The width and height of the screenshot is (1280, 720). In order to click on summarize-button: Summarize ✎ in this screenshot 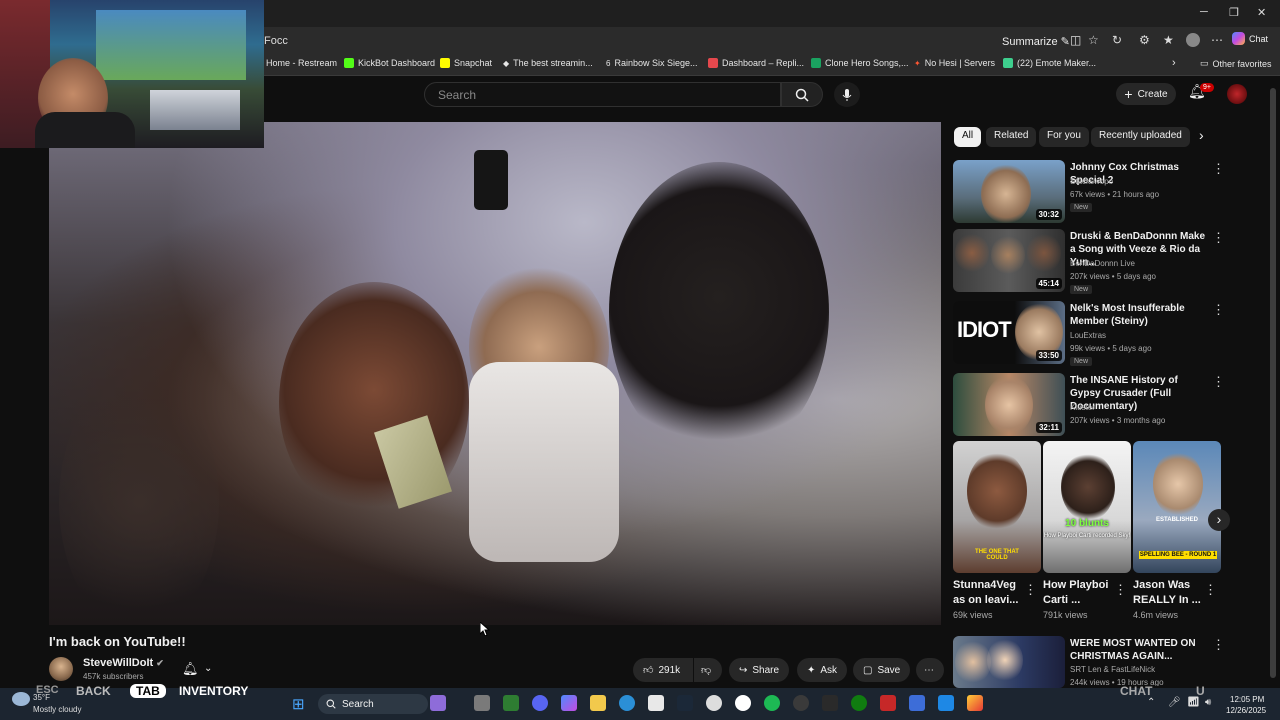, I will do `click(1036, 41)`.